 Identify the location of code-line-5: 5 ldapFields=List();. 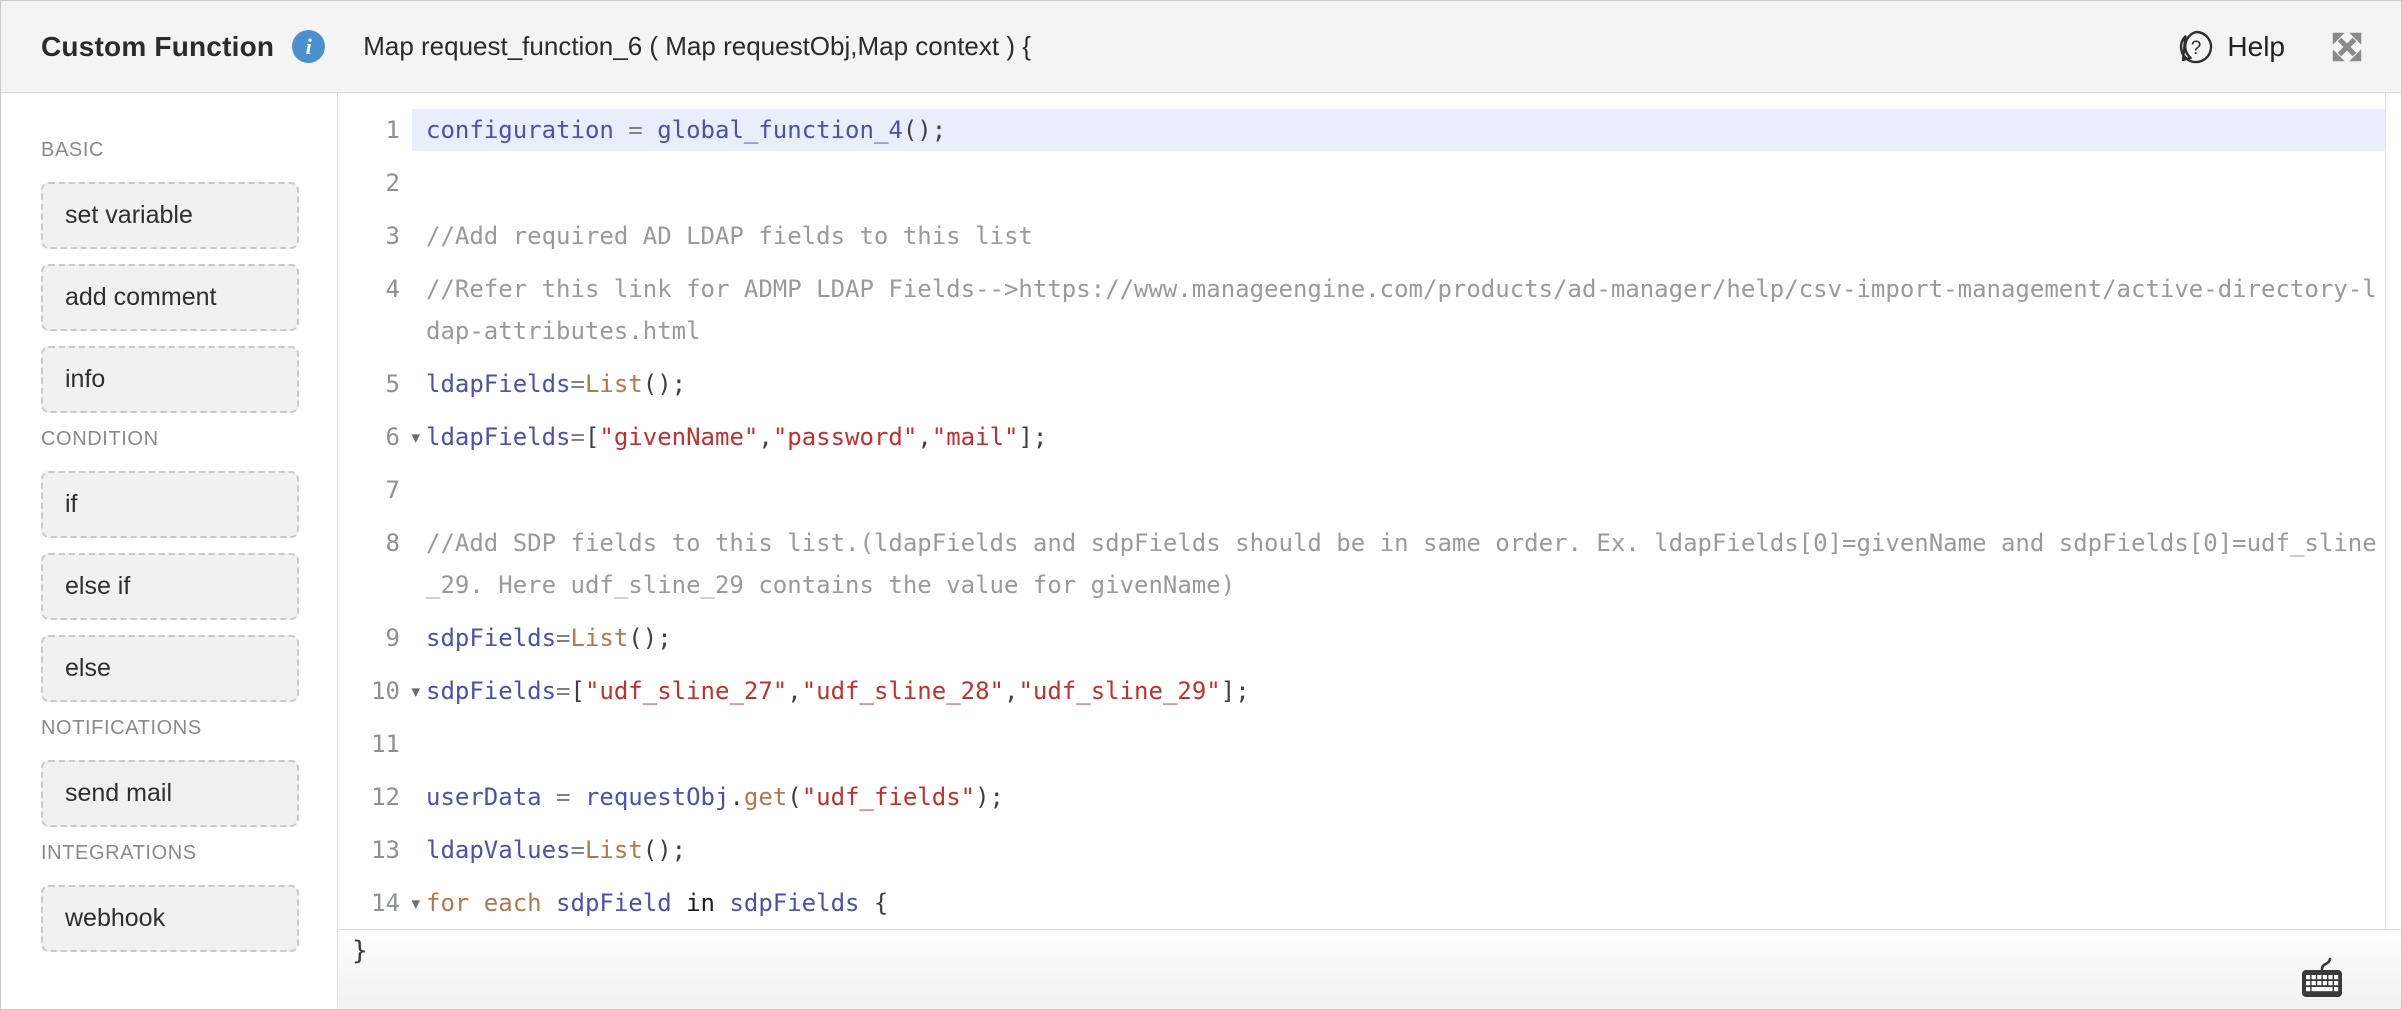
(1369, 384).